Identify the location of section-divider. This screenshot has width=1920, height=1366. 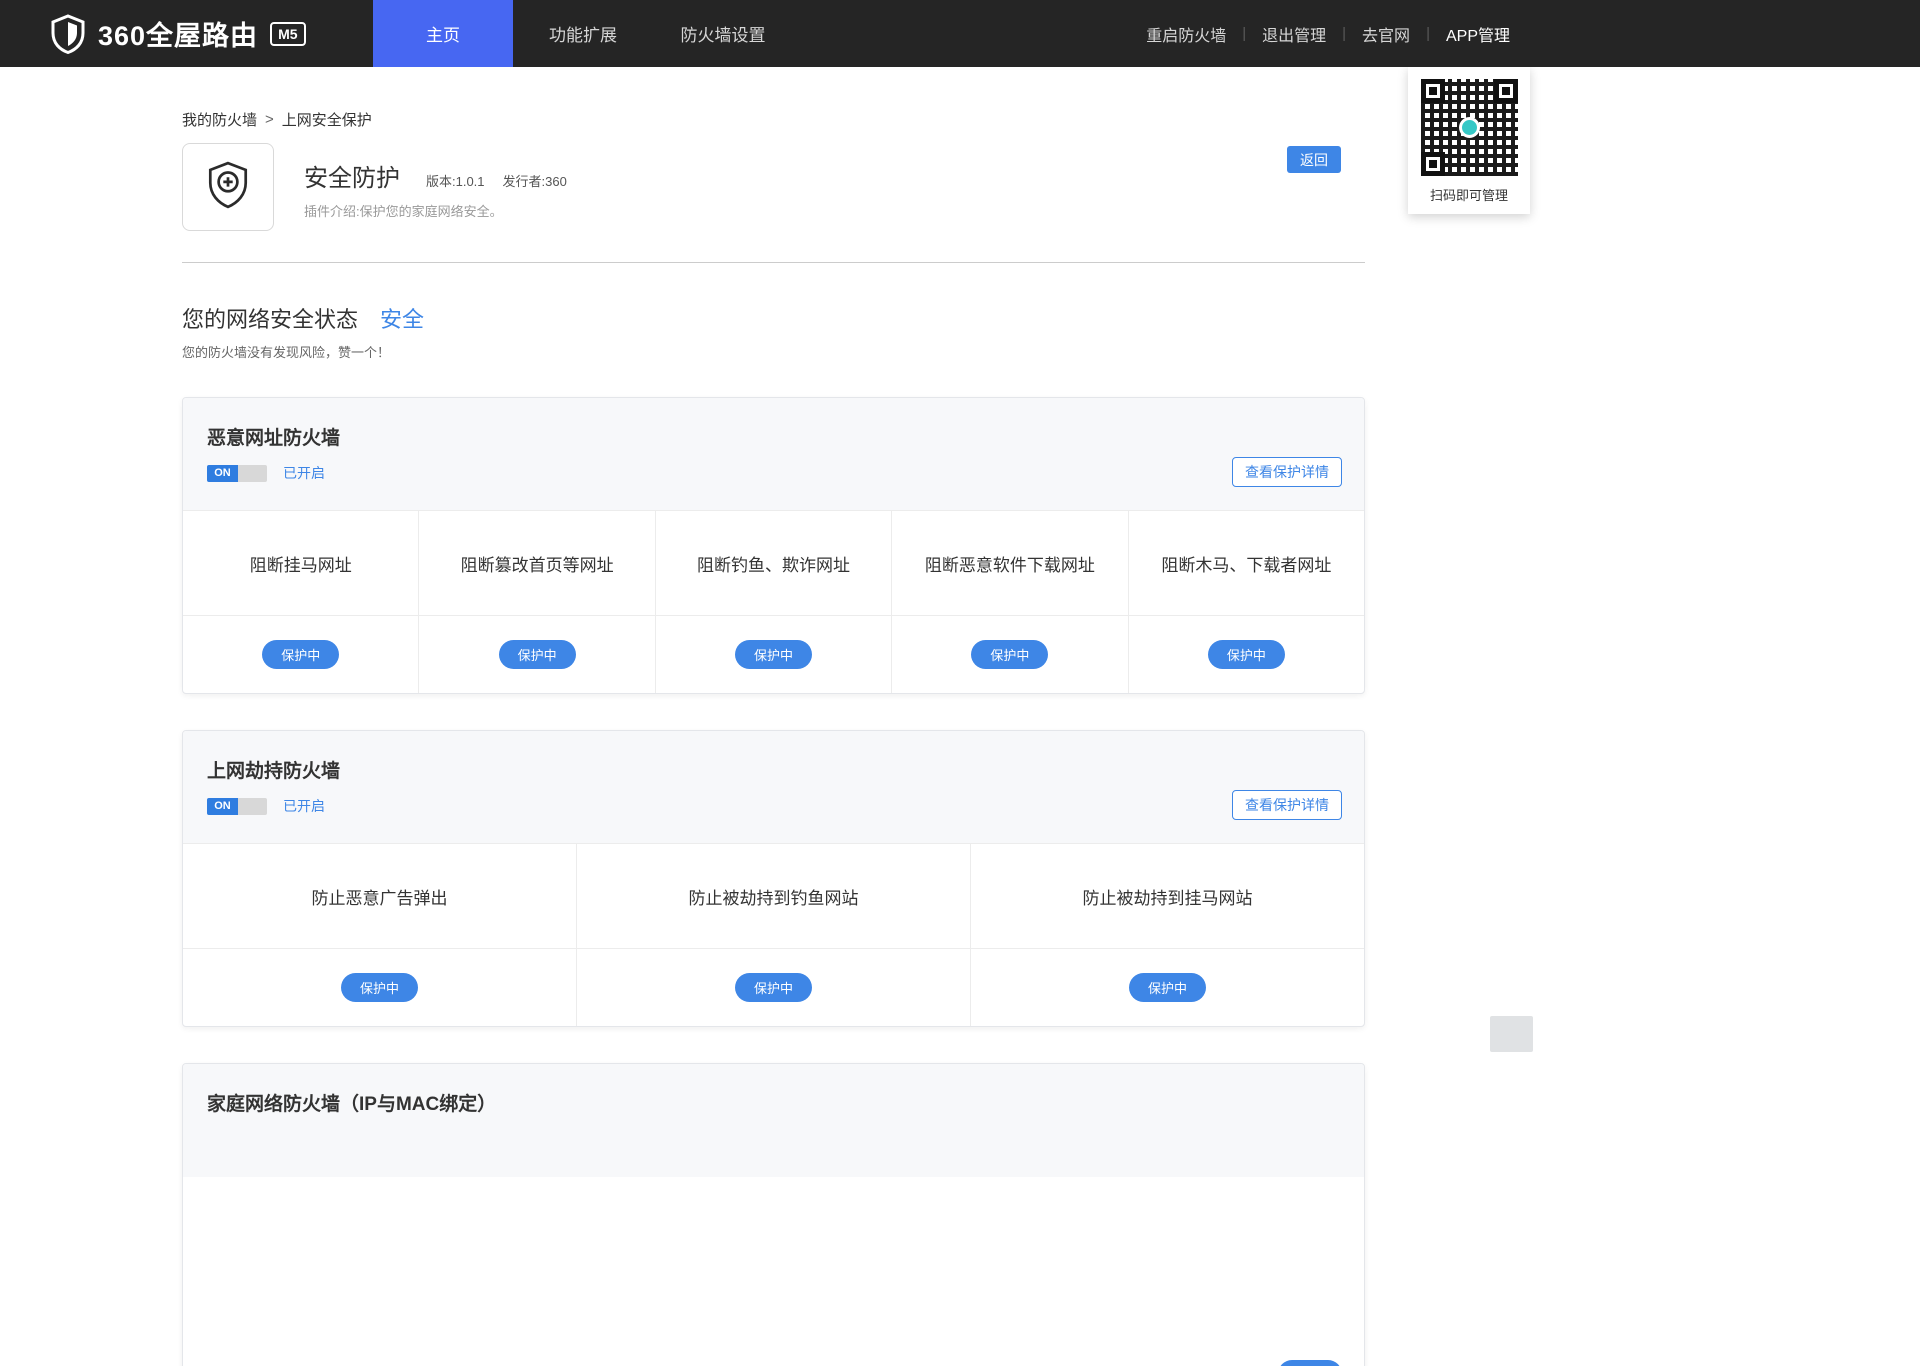
(773, 262).